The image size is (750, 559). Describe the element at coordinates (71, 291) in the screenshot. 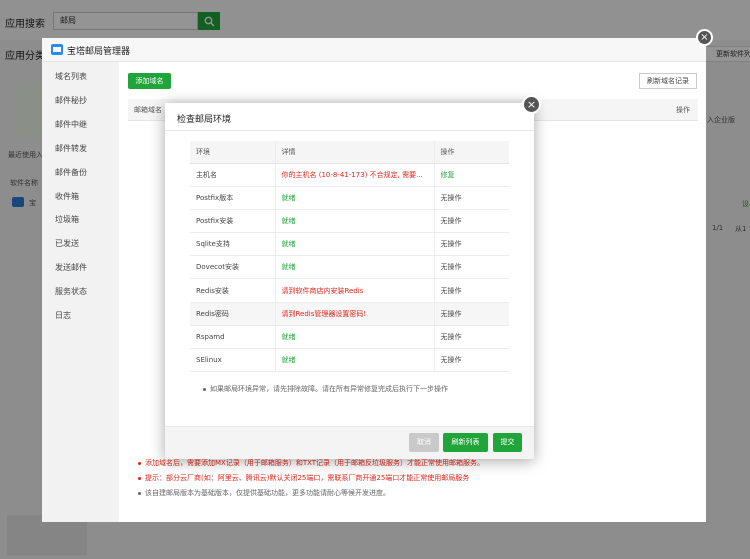

I see `sidebar-item-service-status: 服务状态` at that location.